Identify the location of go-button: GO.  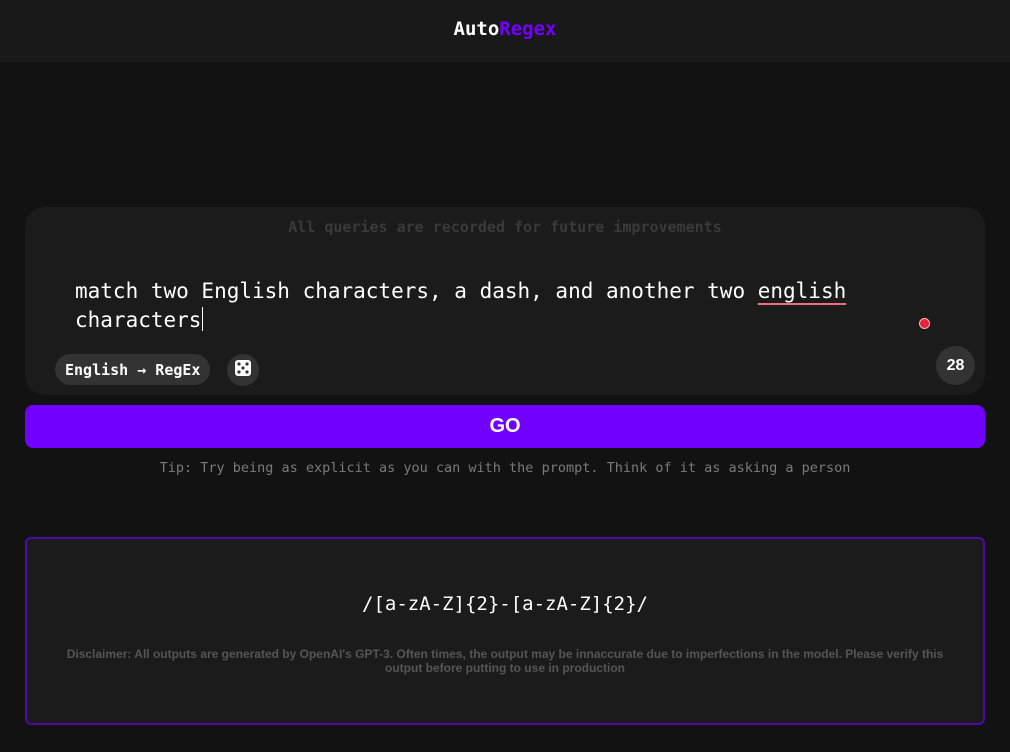
(505, 426).